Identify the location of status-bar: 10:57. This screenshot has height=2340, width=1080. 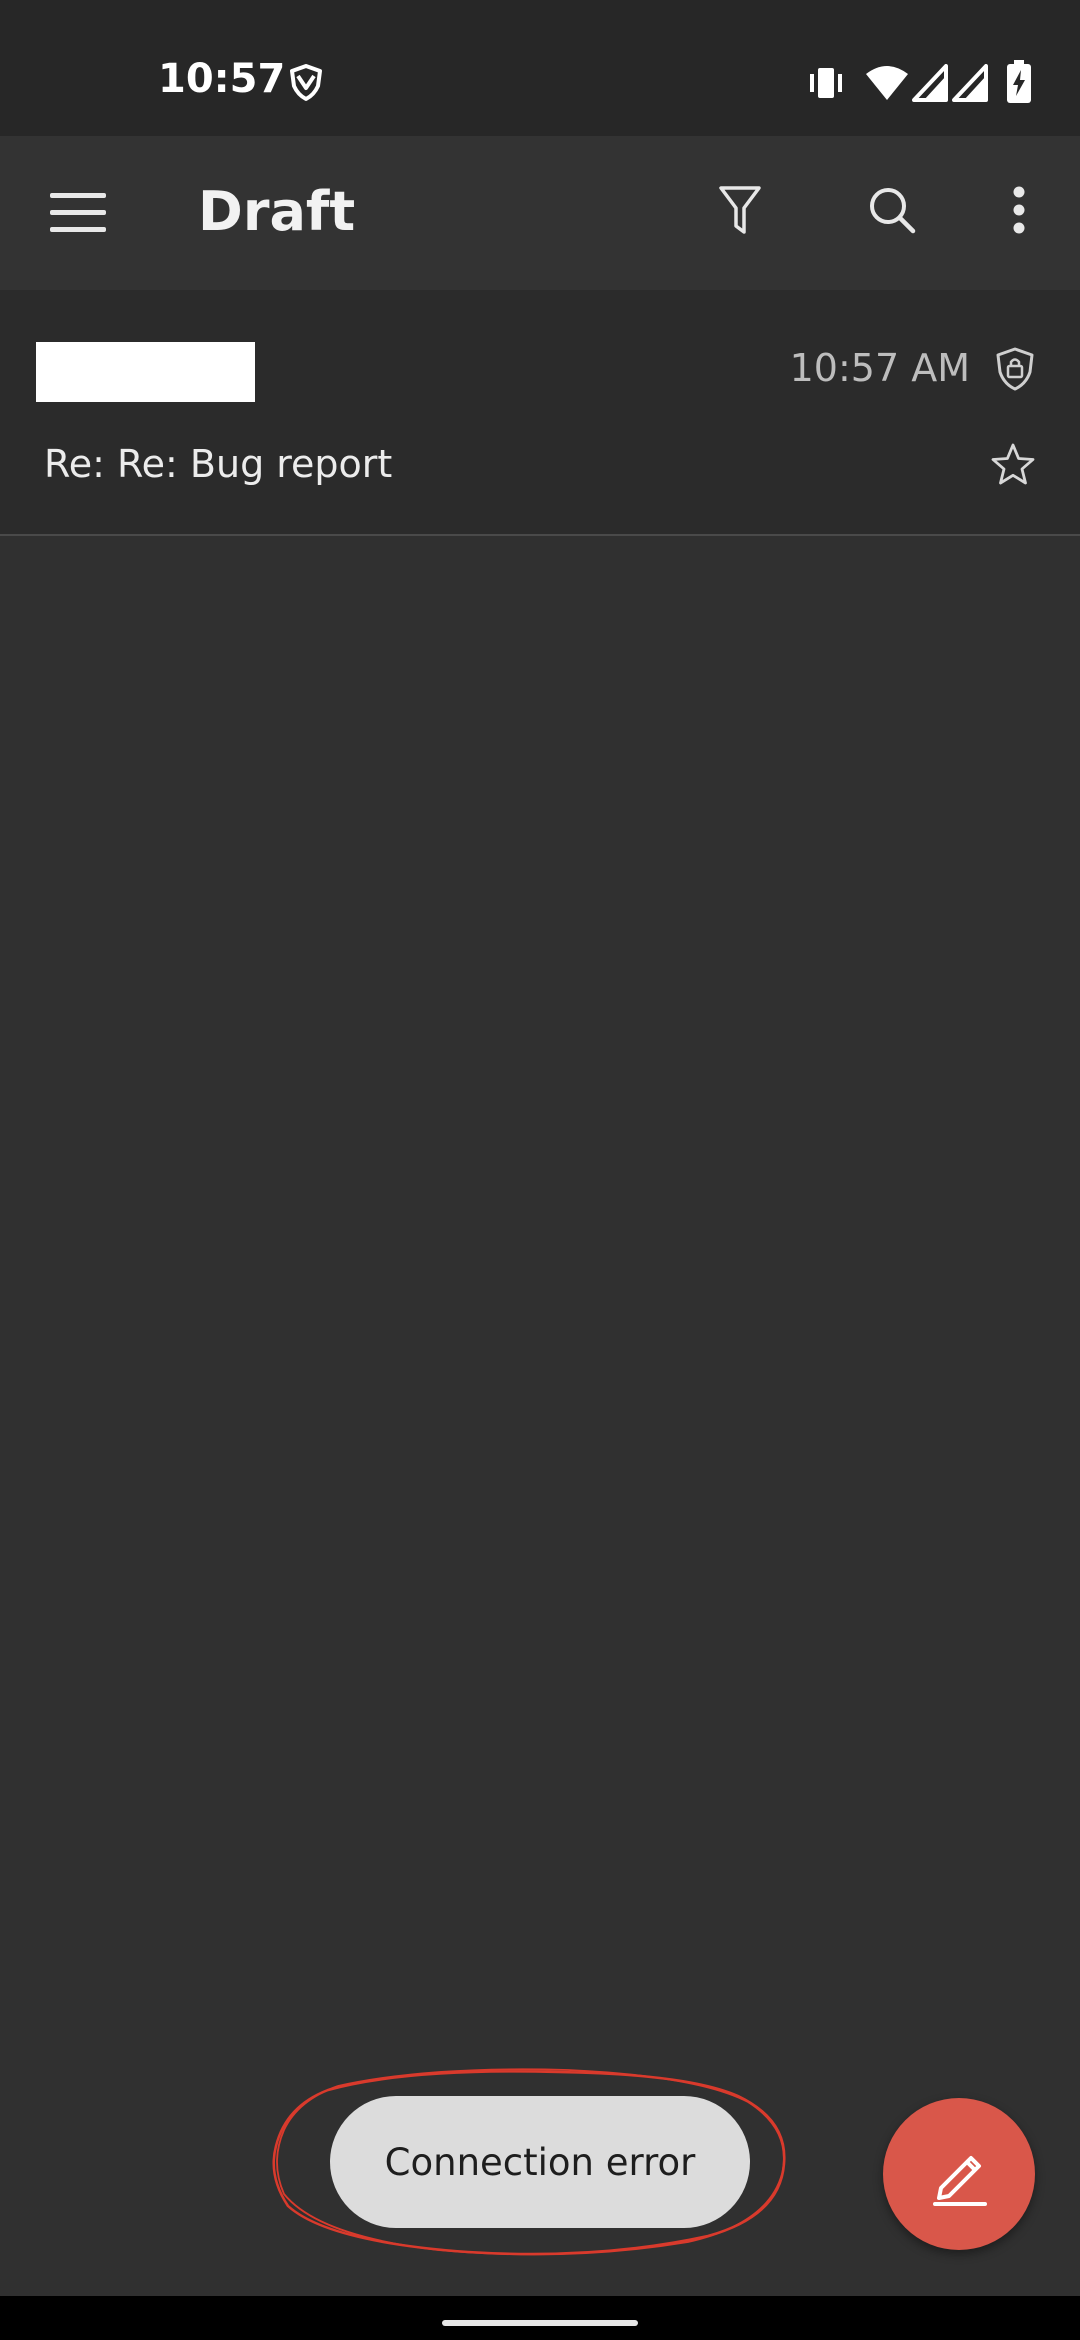
(540, 68).